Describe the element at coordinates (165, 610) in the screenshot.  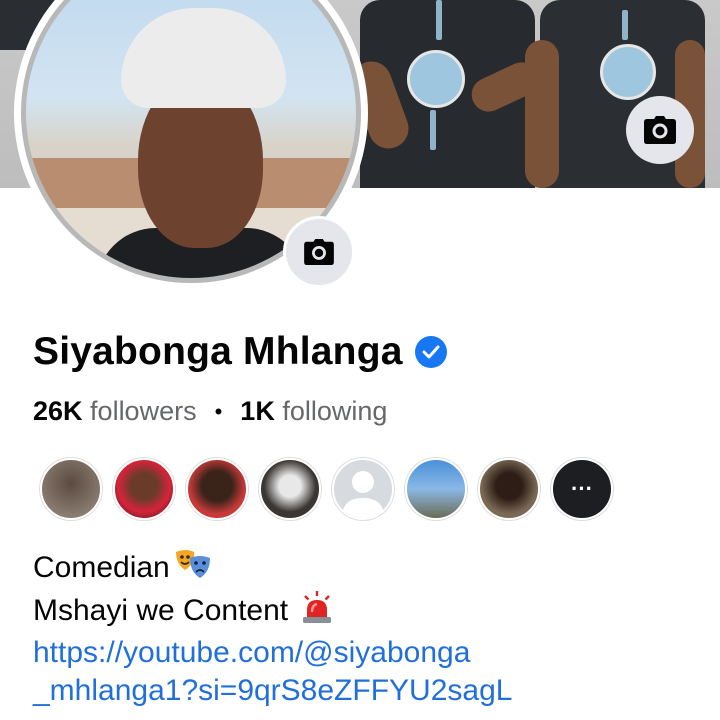
I see `bio-text: Mshayi we Content` at that location.